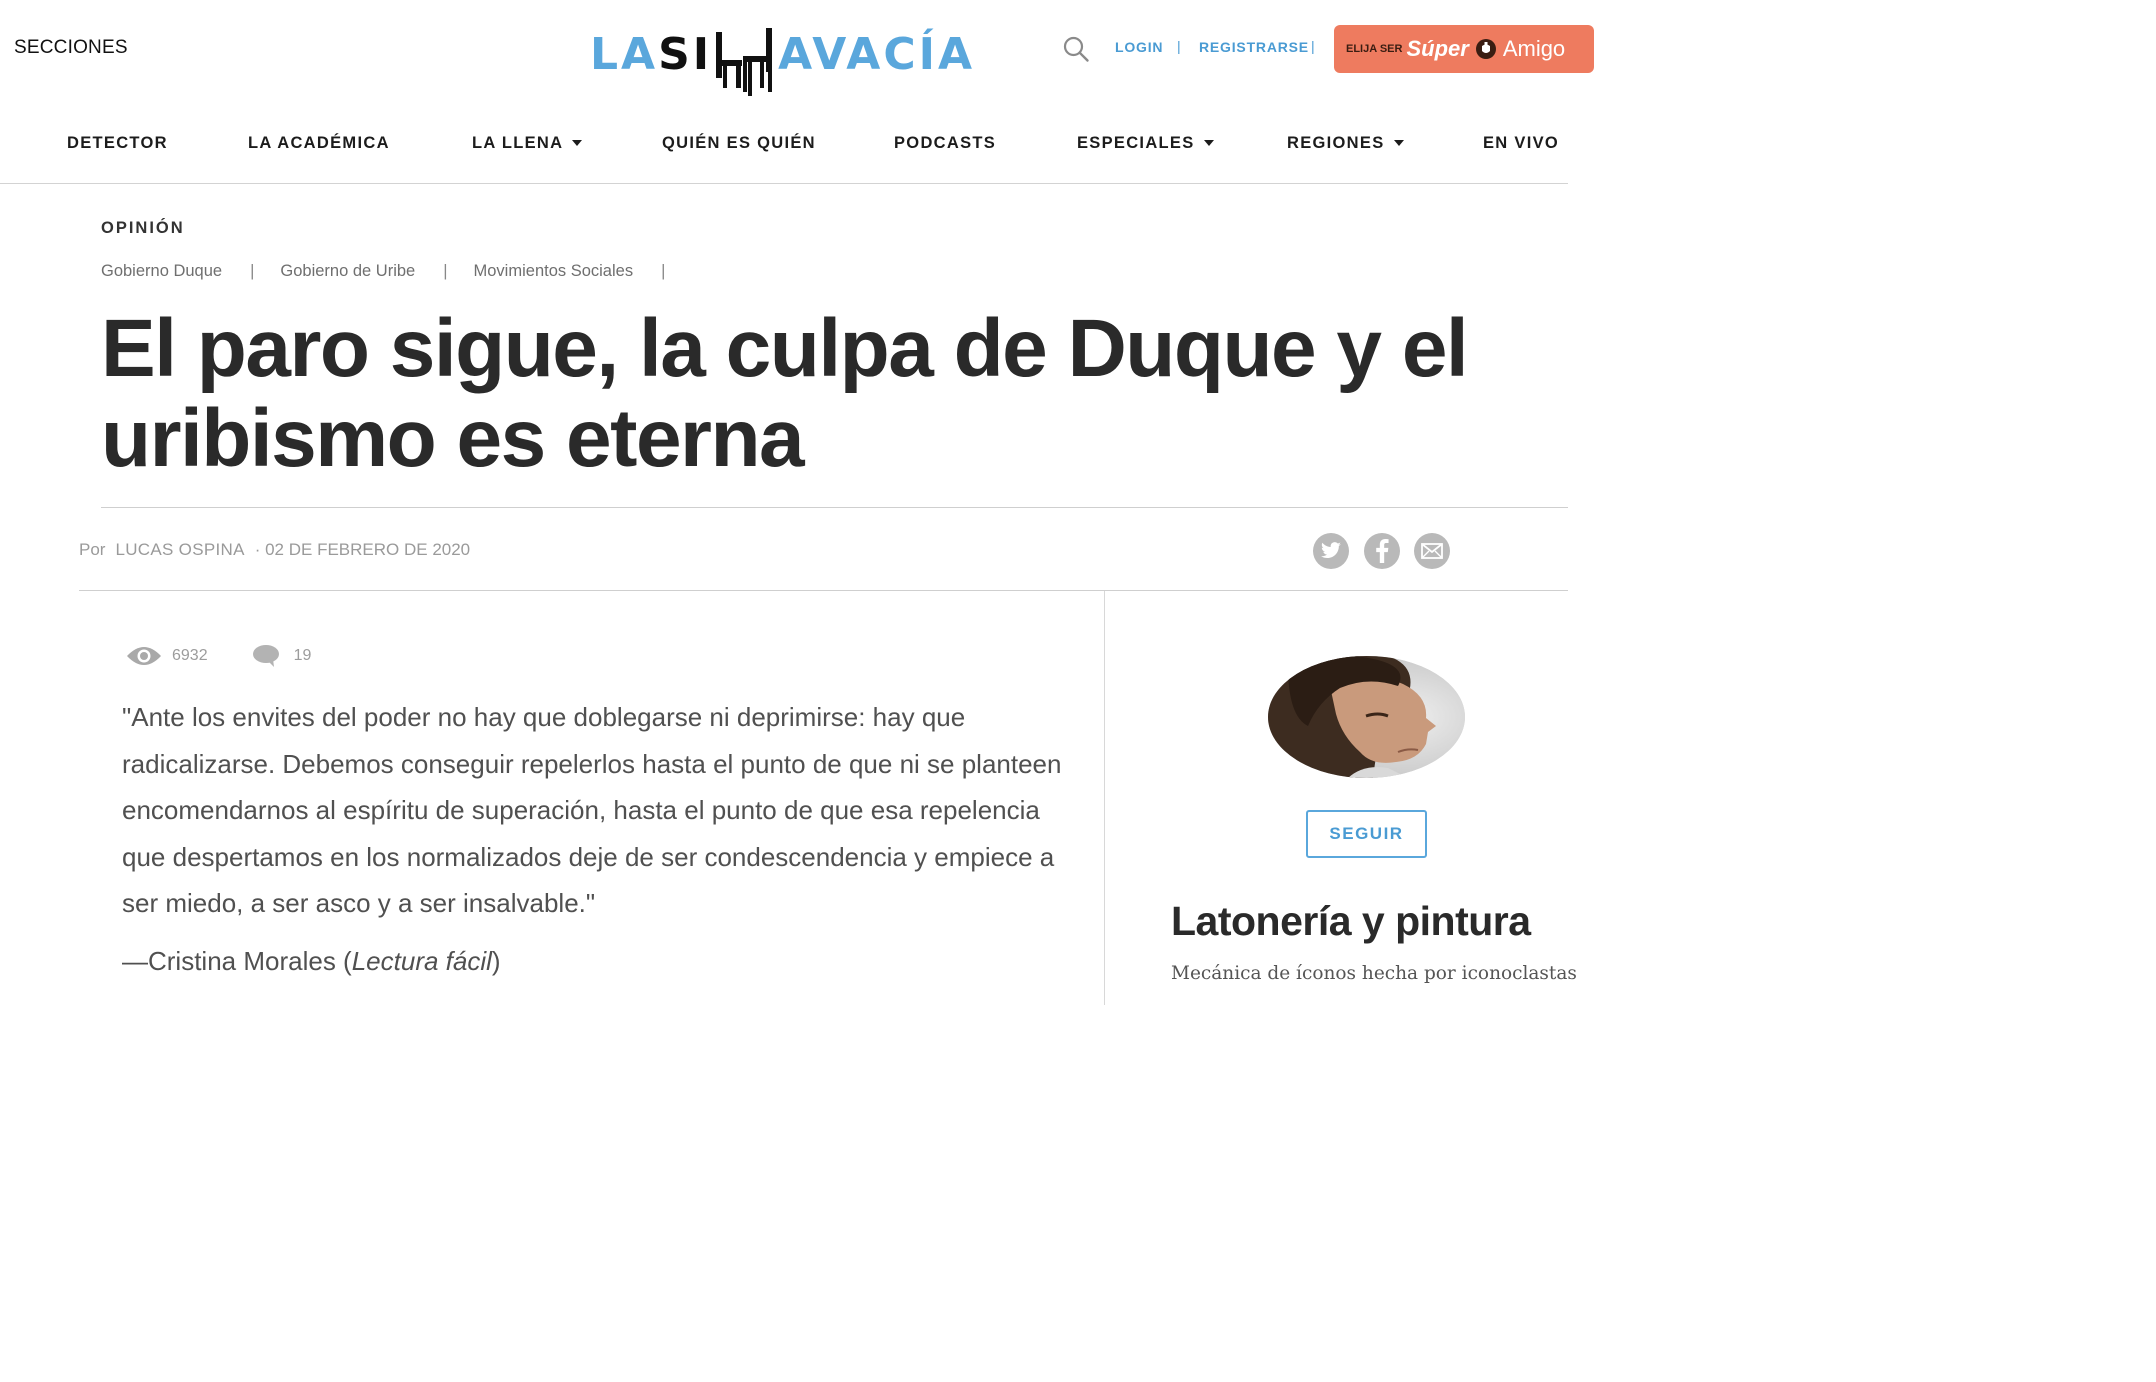 This screenshot has width=2156, height=1382. Describe the element at coordinates (71, 48) in the screenshot. I see `sections-menu-button: SECCIONES` at that location.